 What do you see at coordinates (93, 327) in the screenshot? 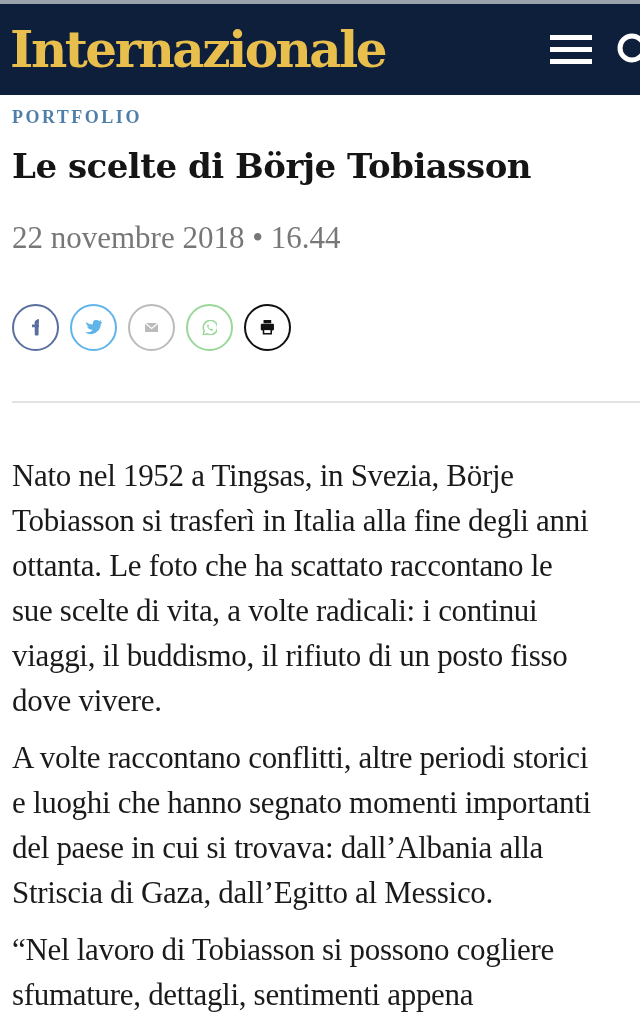
I see `twitter-icon` at bounding box center [93, 327].